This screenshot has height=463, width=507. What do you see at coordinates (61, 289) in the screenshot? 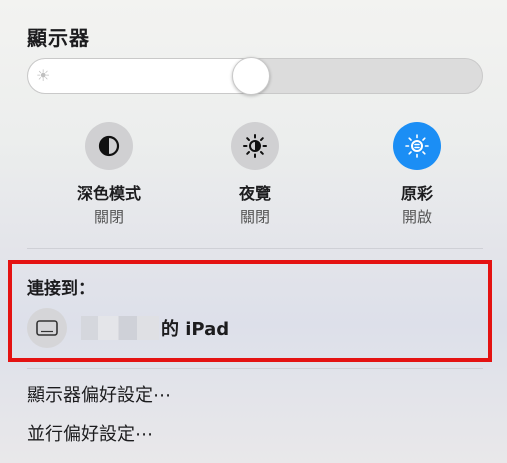
I see `connect-to-heading: 連接到：` at bounding box center [61, 289].